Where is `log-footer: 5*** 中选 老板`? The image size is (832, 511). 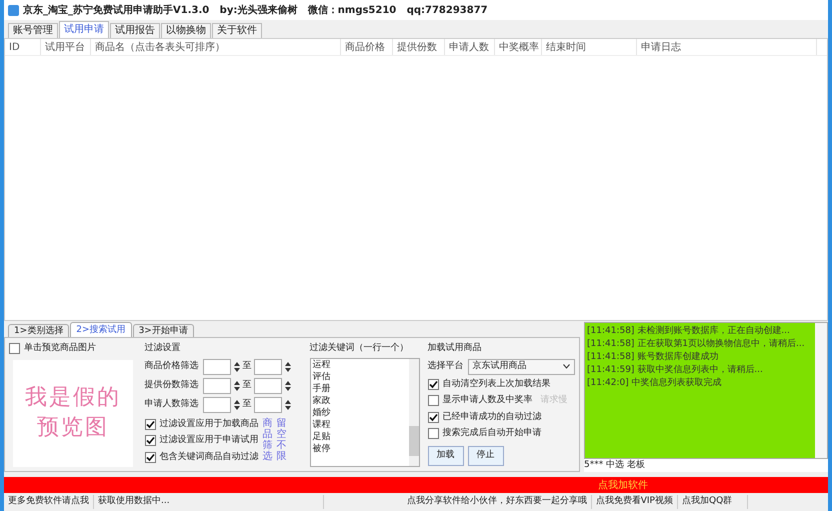 log-footer: 5*** 中选 老板 is located at coordinates (706, 465).